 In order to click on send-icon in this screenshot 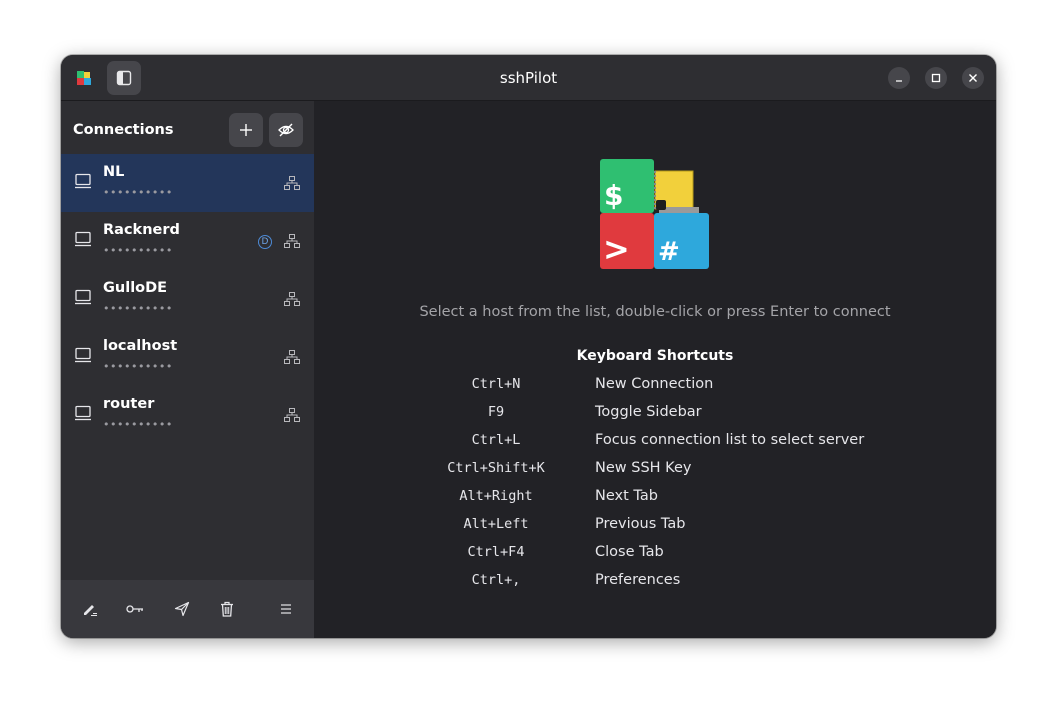, I will do `click(182, 609)`.